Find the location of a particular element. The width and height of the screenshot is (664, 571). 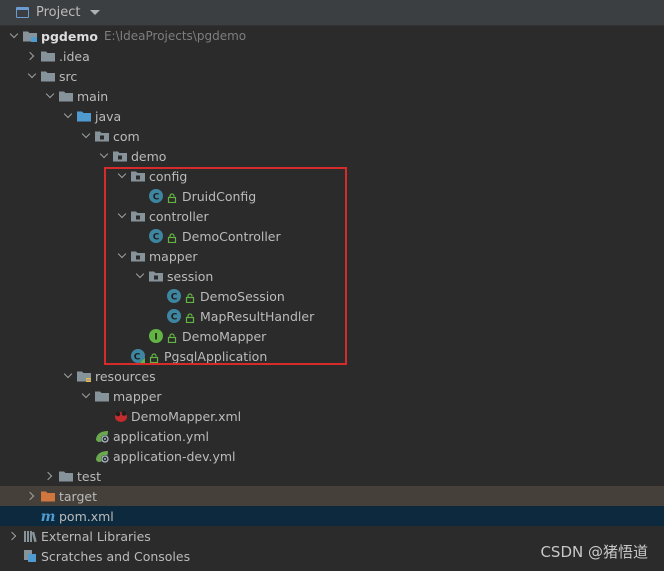

tree-node-label: pom.xml is located at coordinates (86, 516).